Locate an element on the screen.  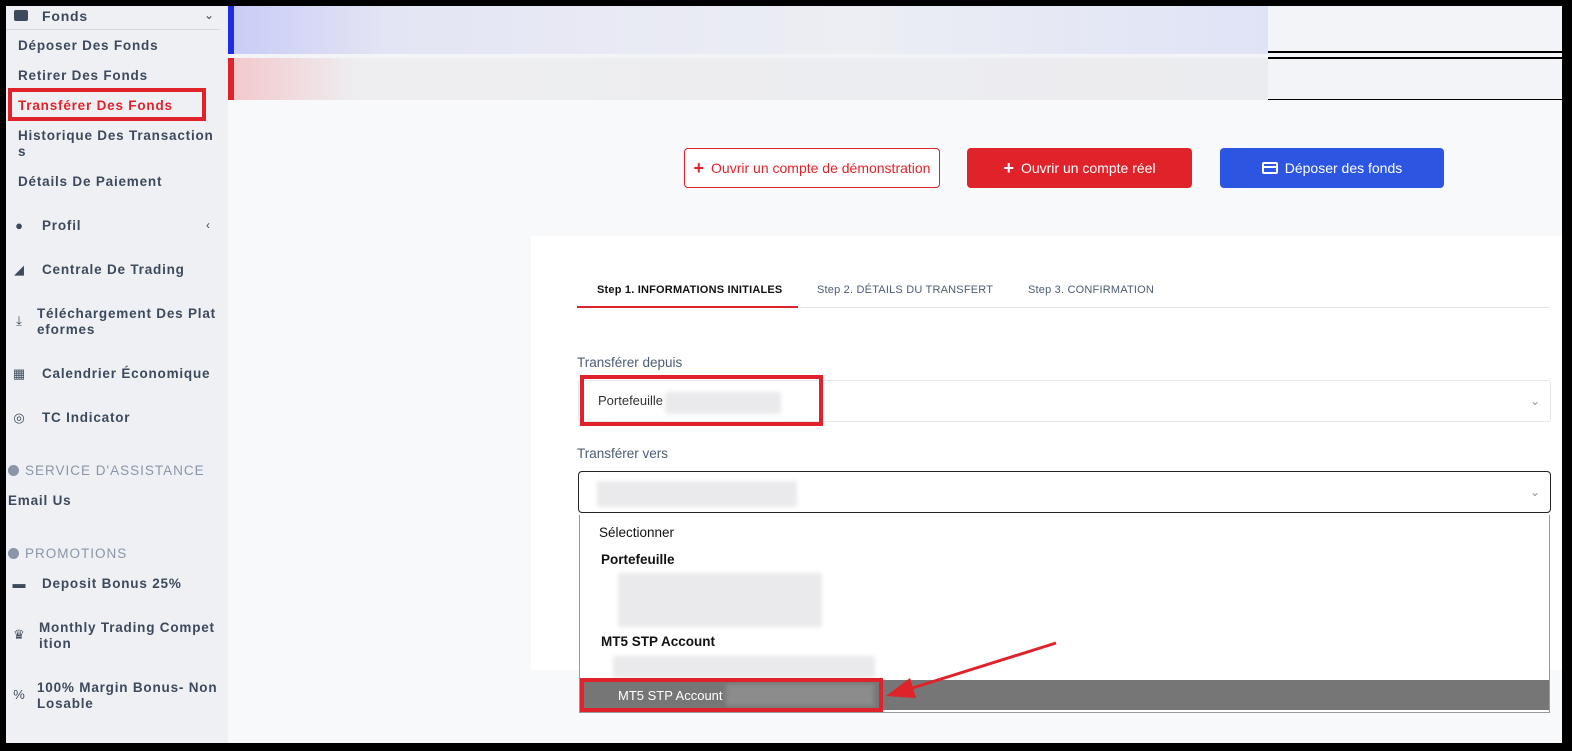
nav-label: Calendrier Économique is located at coordinates (126, 373).